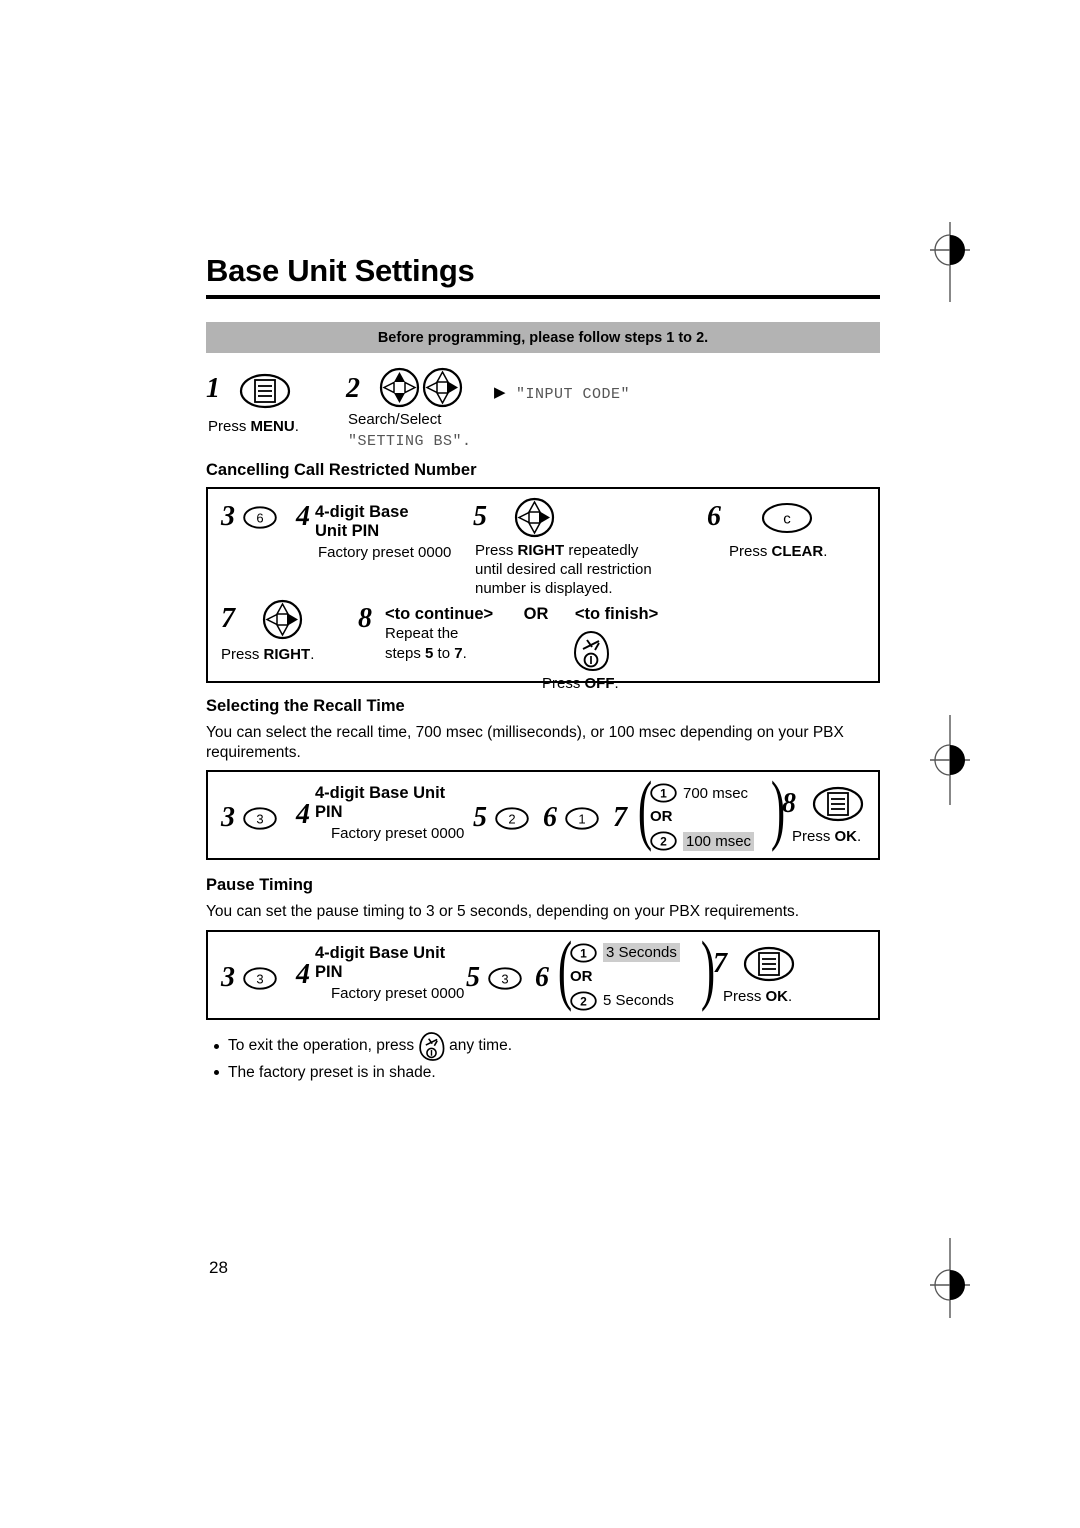  I want to click on pause-step-4-title-line2: PIN, so click(329, 971).